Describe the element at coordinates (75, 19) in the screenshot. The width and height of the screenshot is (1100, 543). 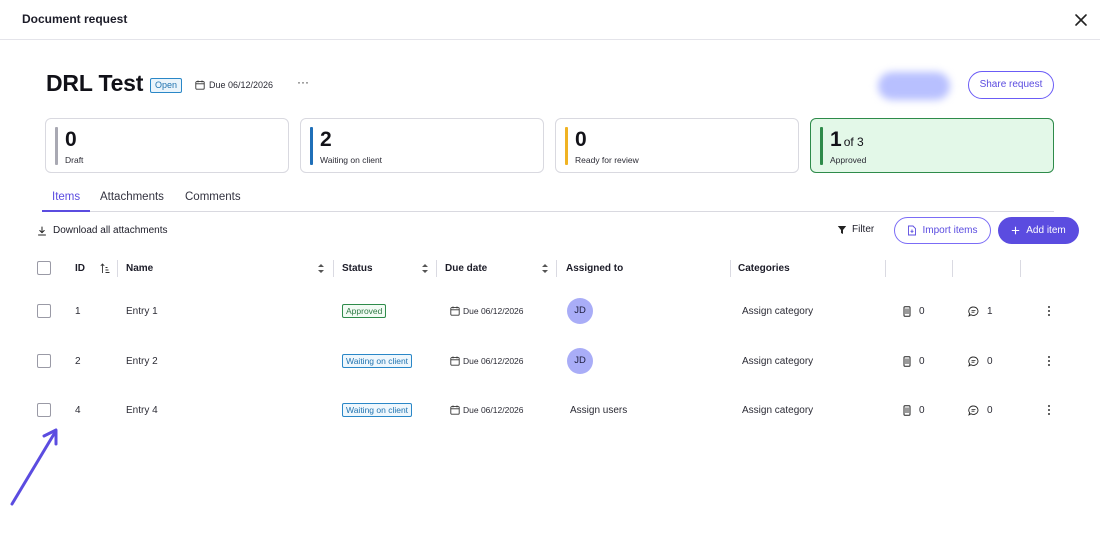
I see `dialog-title: Document request` at that location.